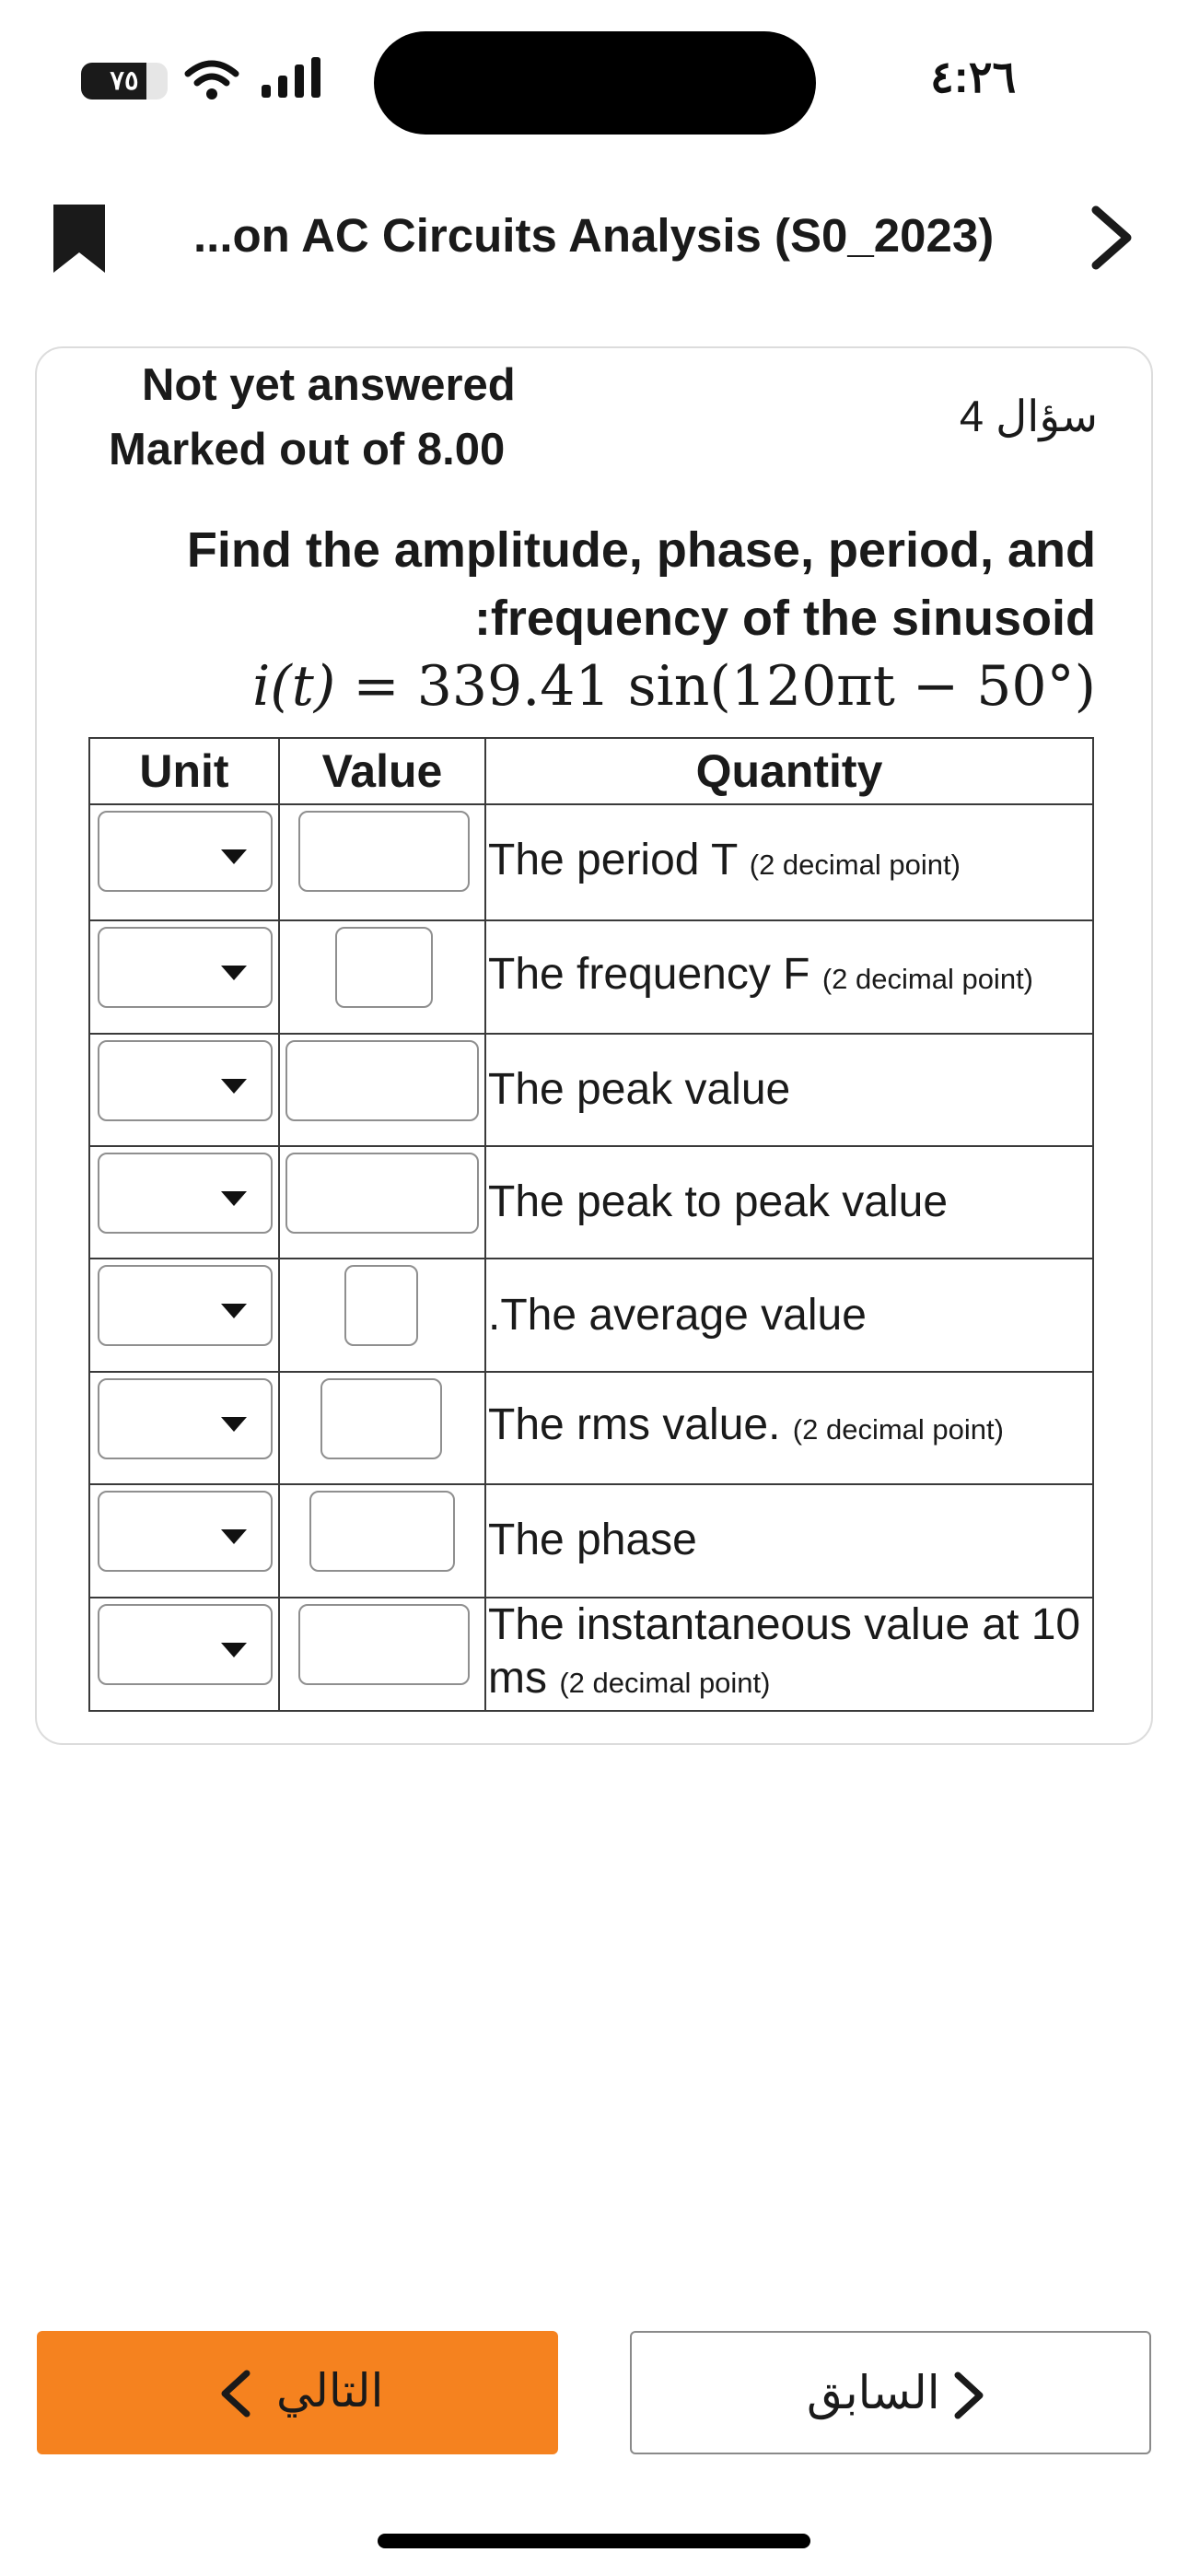 This screenshot has width=1188, height=2576. I want to click on quantity-cell: .The average value, so click(789, 1315).